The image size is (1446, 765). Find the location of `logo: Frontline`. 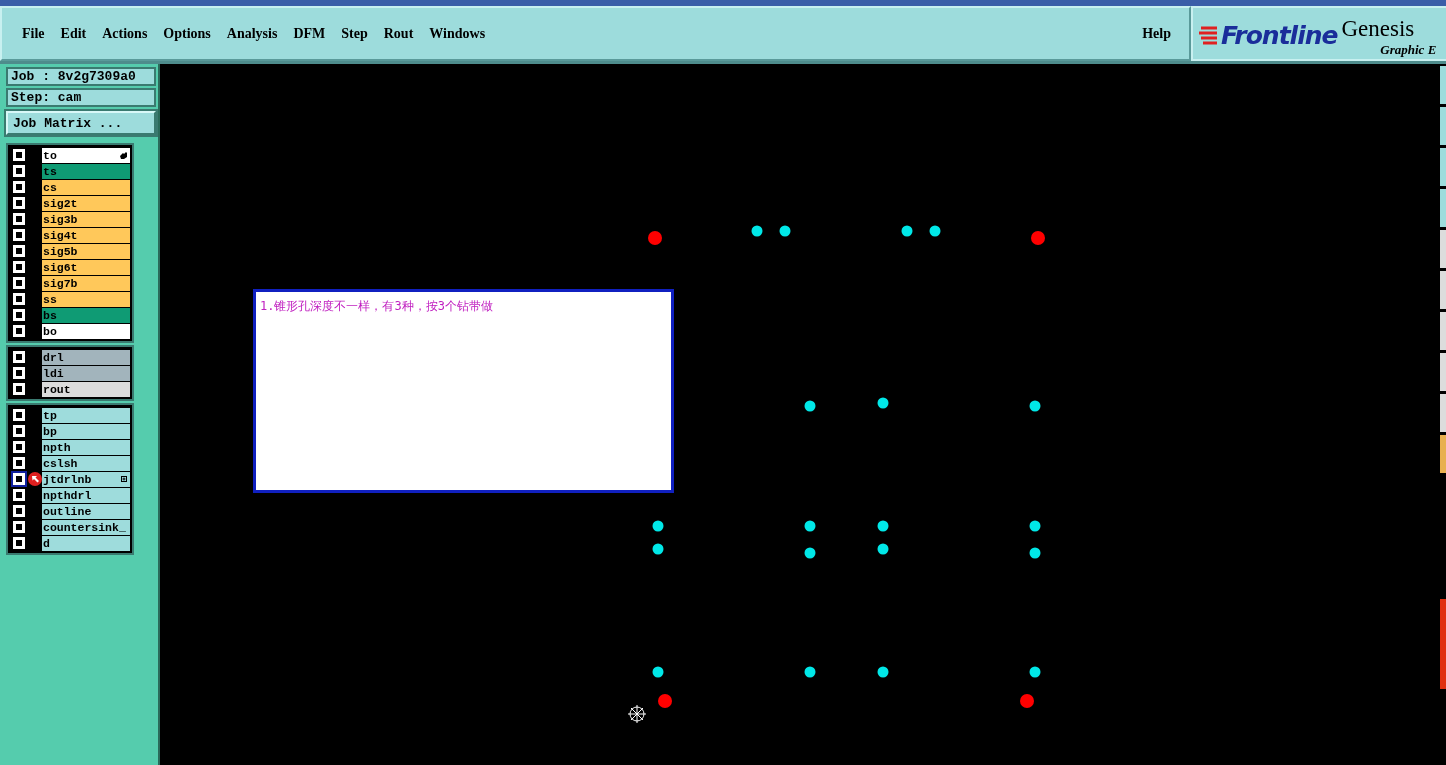

logo: Frontline is located at coordinates (1279, 35).